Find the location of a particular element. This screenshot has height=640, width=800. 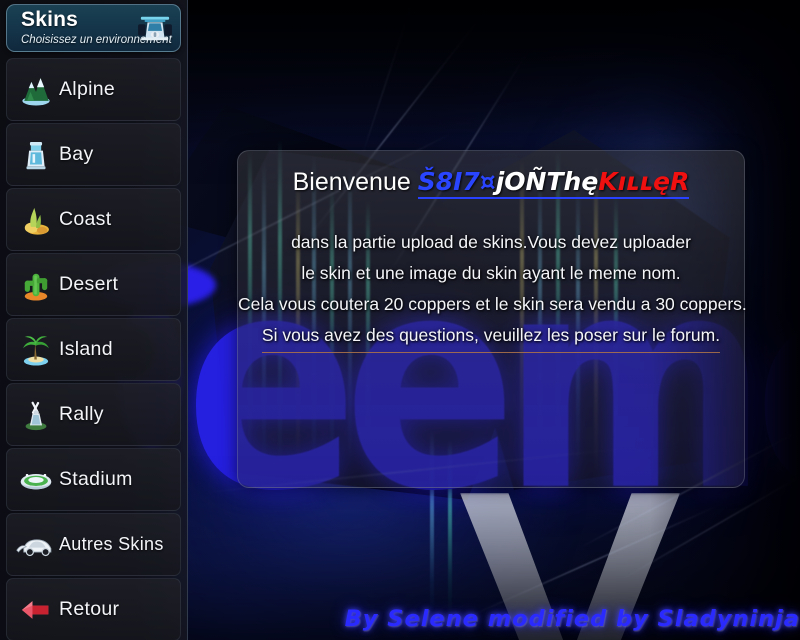

sidebar-item-island: Island is located at coordinates (93, 349).